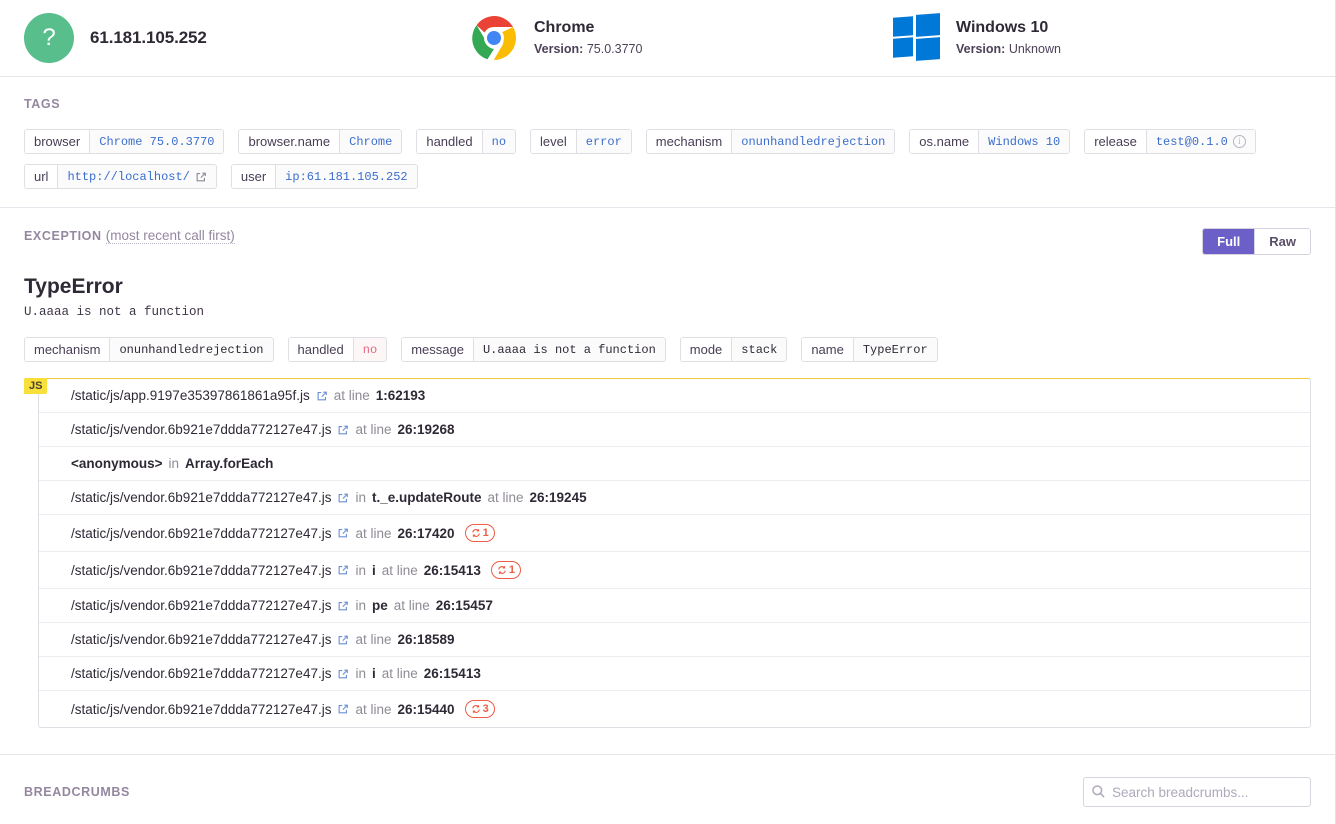  I want to click on context-os-version-label: Version:, so click(981, 49).